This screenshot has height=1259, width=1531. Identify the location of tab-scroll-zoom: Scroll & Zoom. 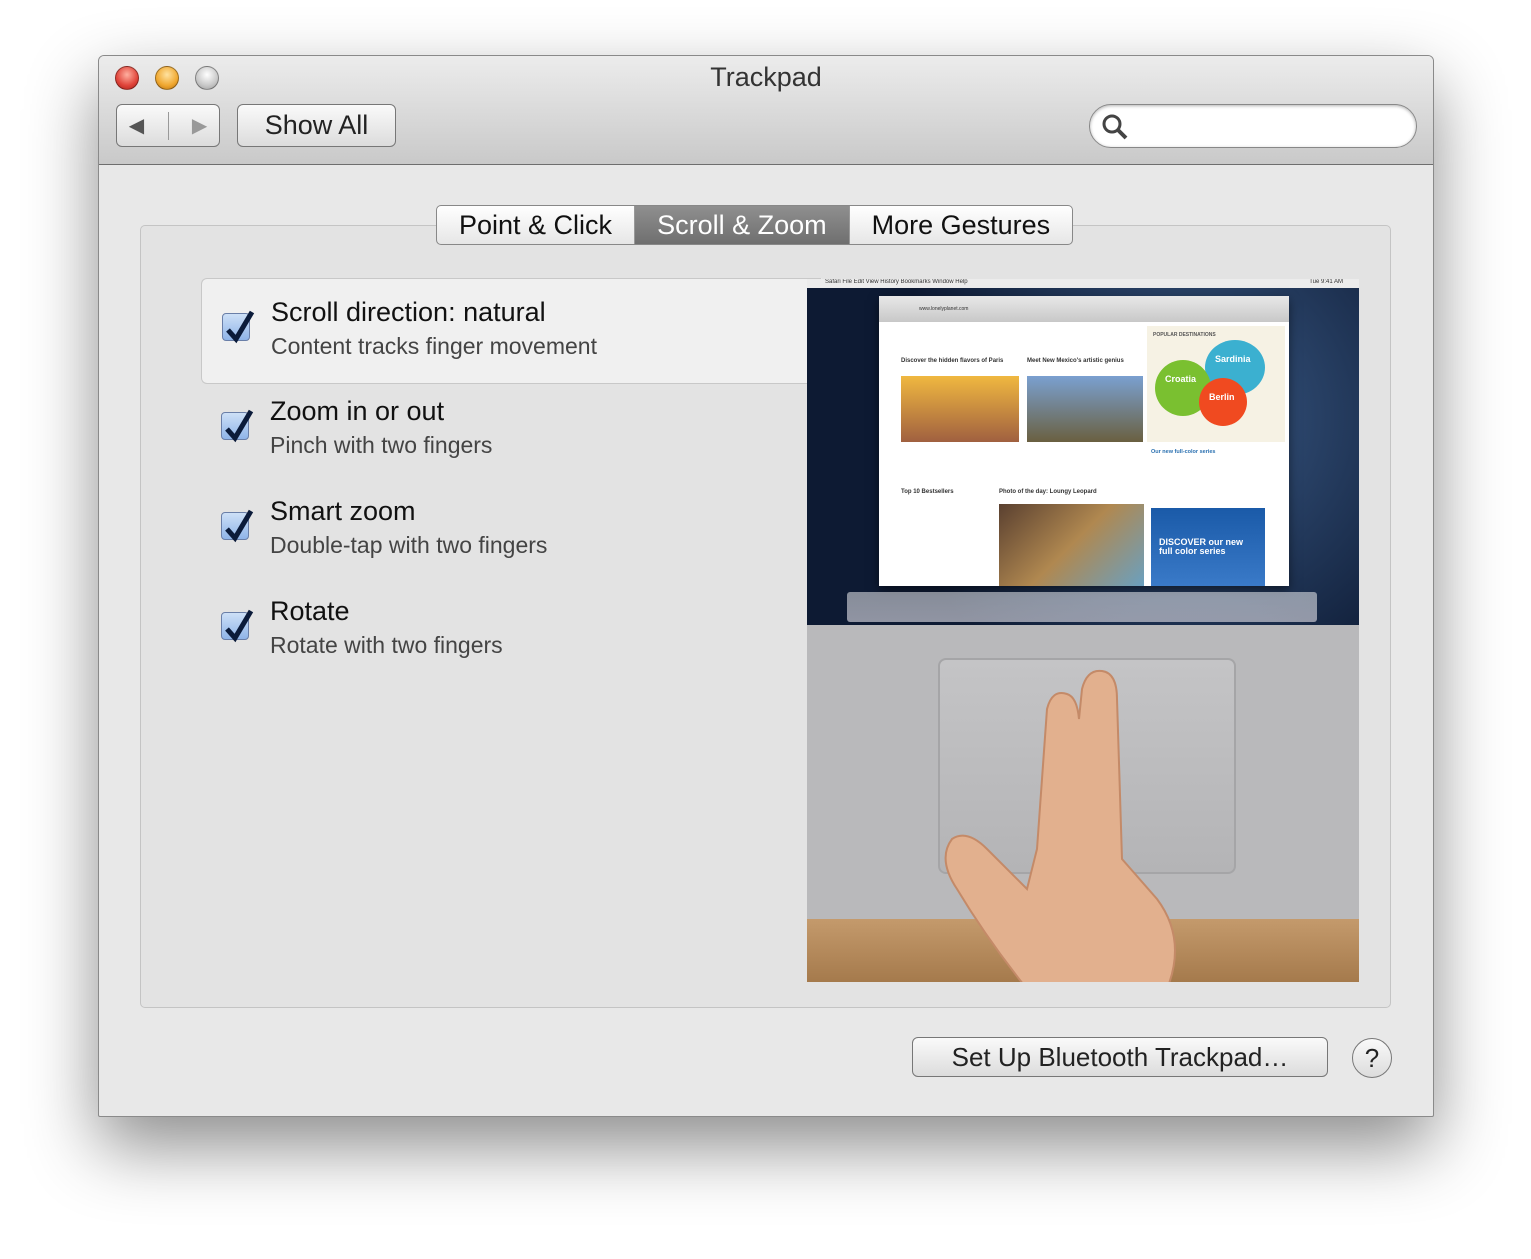
(742, 225).